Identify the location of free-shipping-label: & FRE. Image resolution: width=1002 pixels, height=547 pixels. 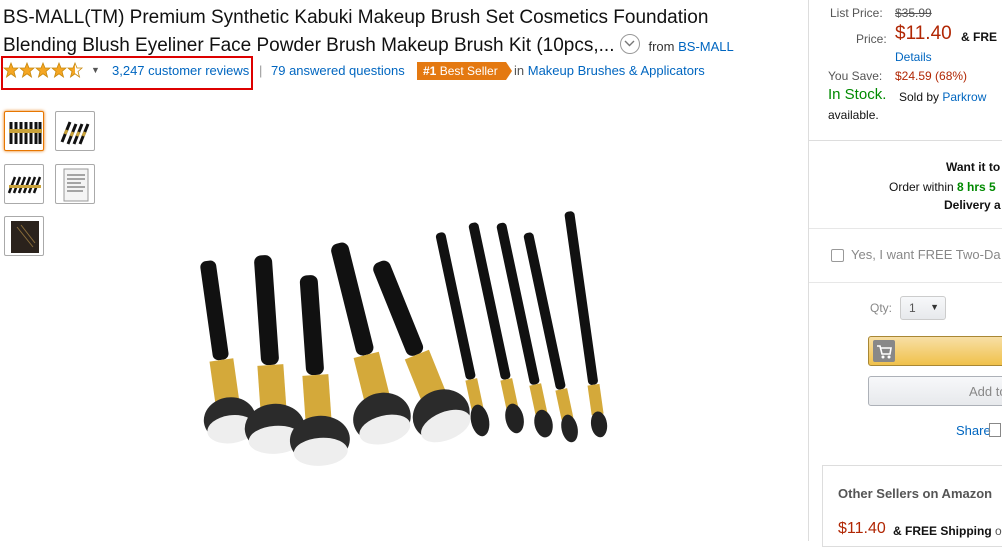
(979, 37).